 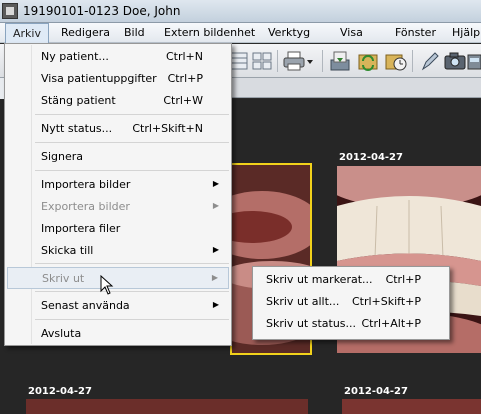 What do you see at coordinates (118, 251) in the screenshot?
I see `menu-item-skicka-till: Skicka till ▶` at bounding box center [118, 251].